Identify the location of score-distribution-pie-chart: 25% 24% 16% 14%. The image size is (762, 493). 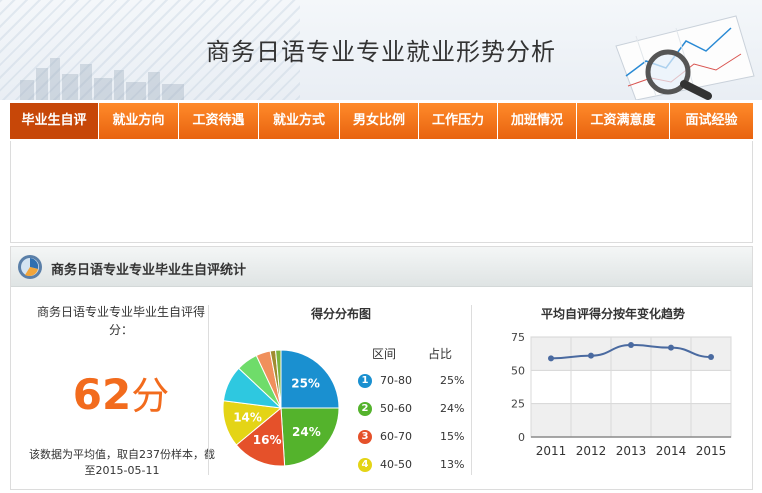
(281, 408).